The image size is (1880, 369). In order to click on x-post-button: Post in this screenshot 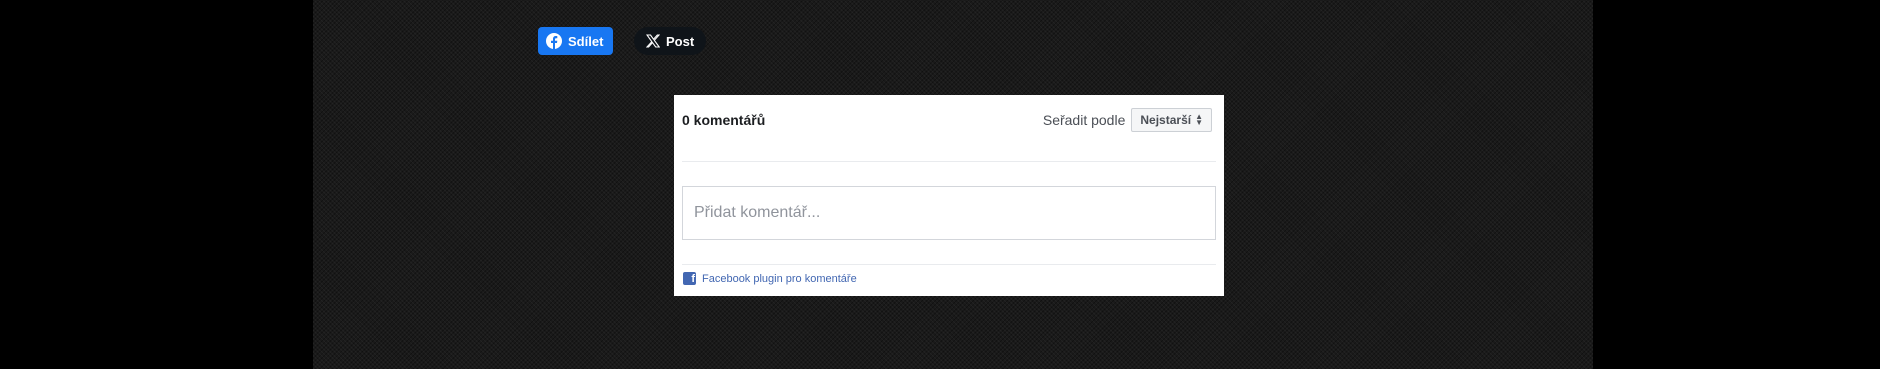, I will do `click(670, 41)`.